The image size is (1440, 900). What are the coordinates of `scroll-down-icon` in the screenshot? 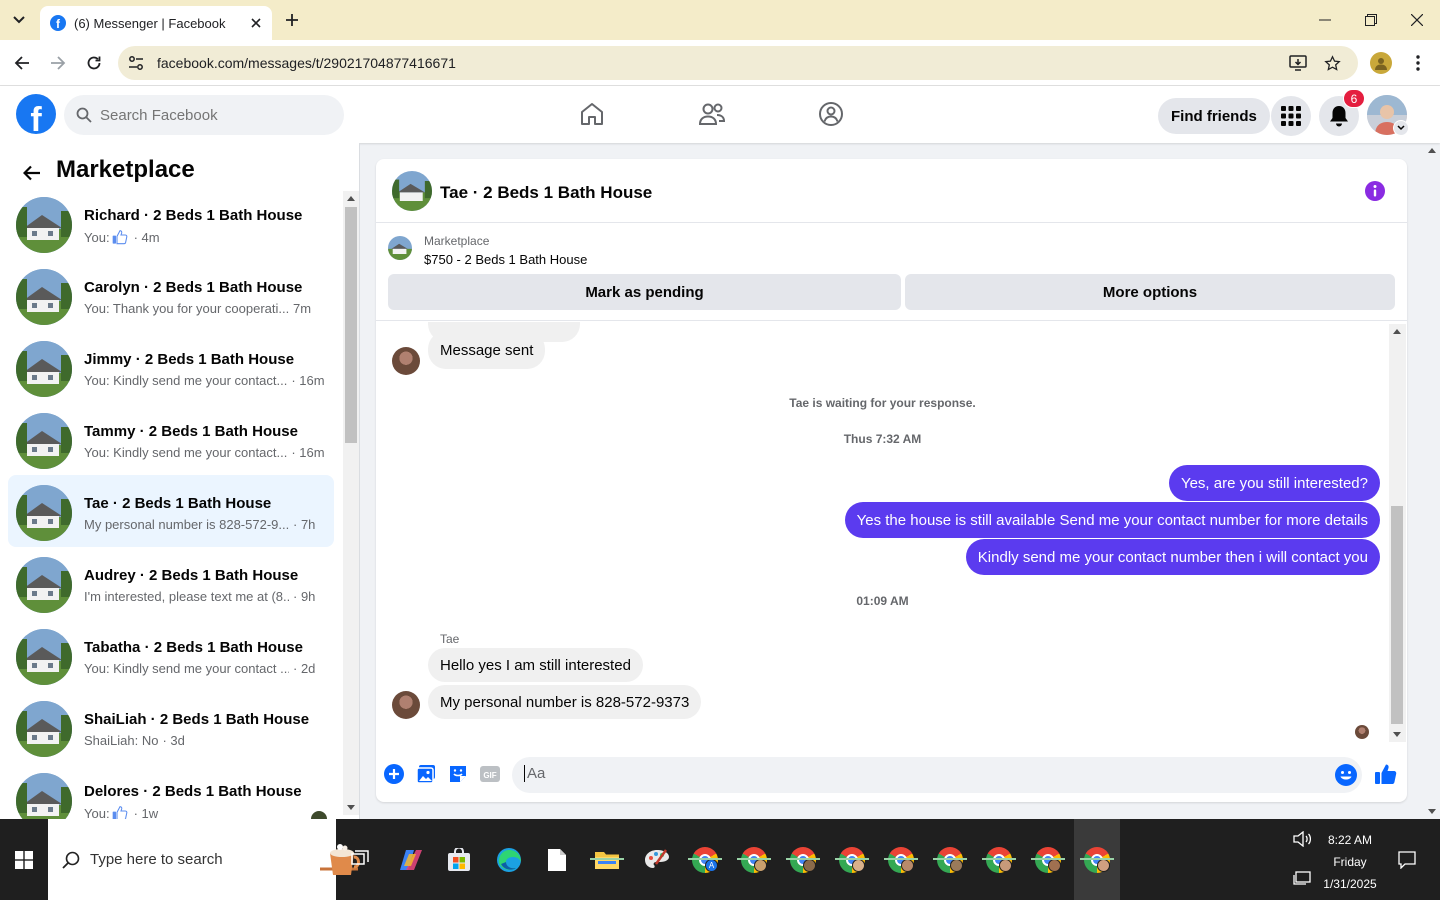 It's located at (1432, 811).